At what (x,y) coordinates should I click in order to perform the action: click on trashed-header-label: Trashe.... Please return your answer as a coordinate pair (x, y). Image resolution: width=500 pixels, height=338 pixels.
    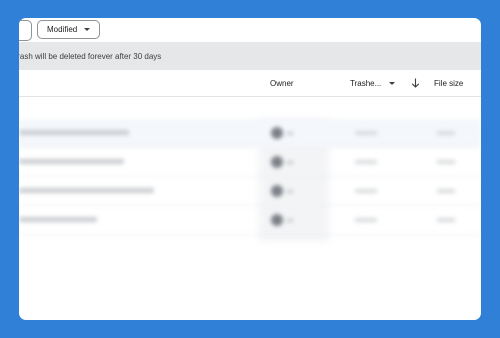
    Looking at the image, I should click on (366, 83).